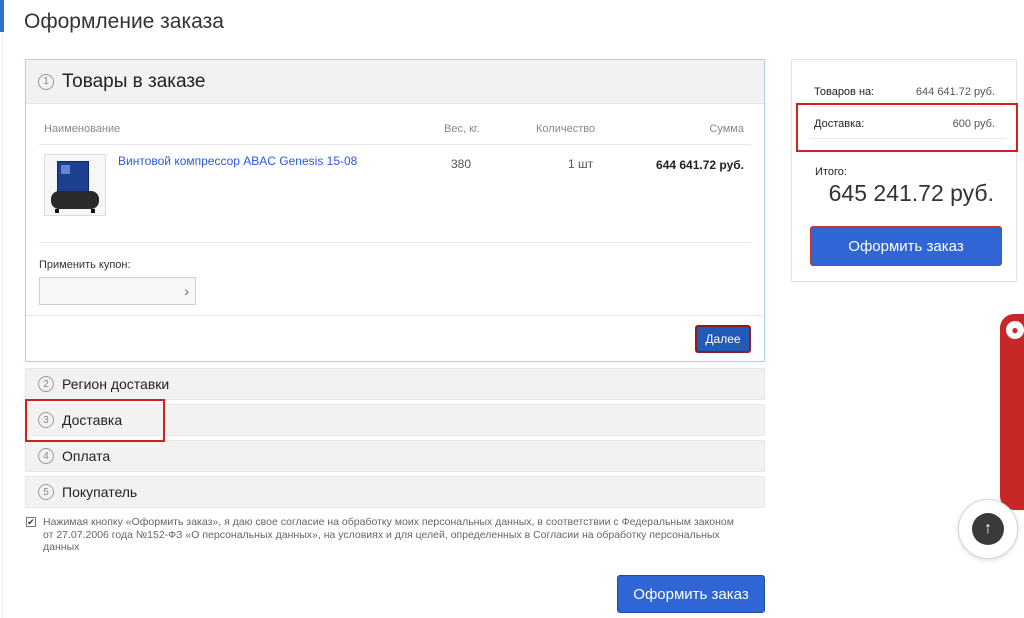 The height and width of the screenshot is (618, 1024). Describe the element at coordinates (31, 522) in the screenshot. I see `checkmark-icon: ✔` at that location.